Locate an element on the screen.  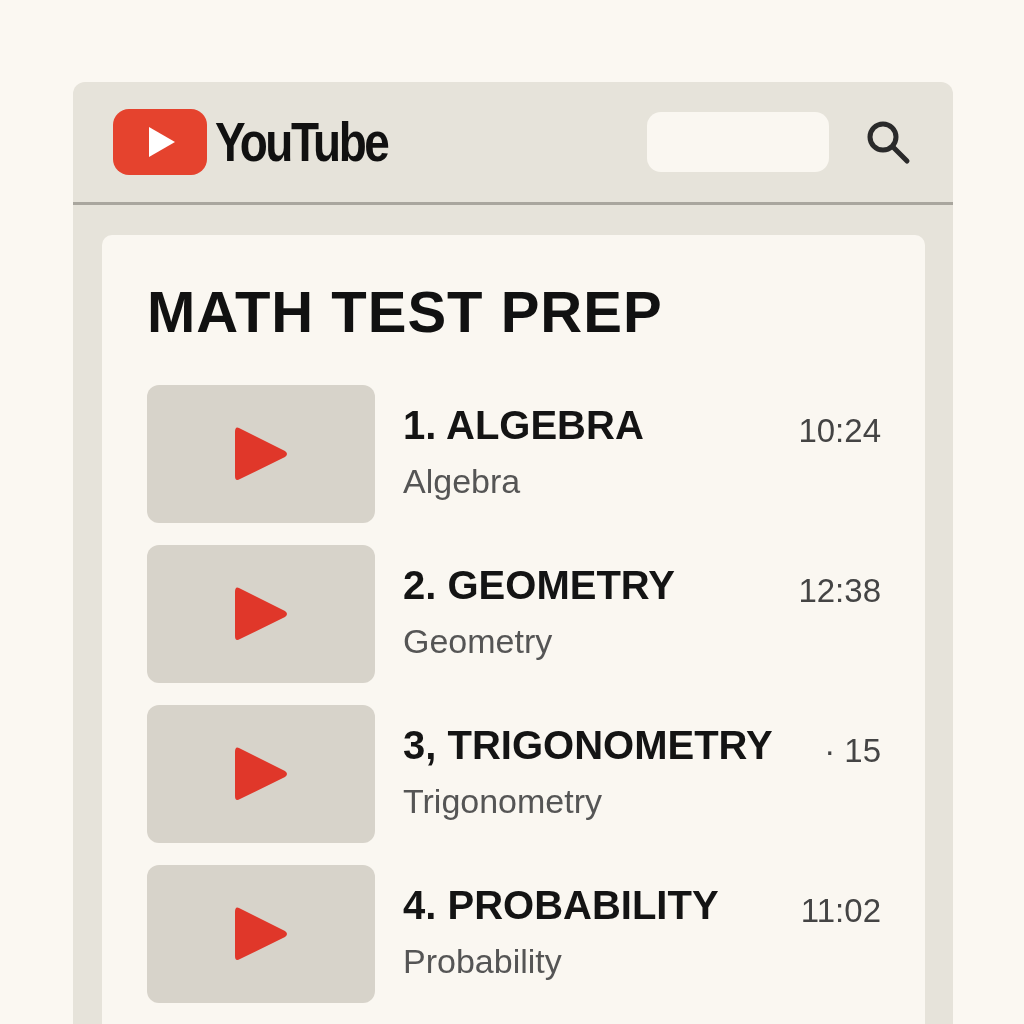
video-subtitle: Algebra is located at coordinates (462, 481).